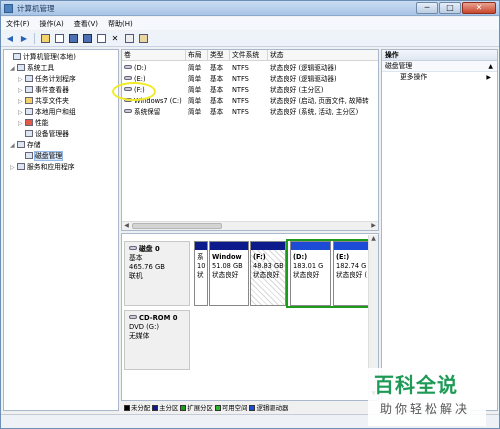 This screenshot has height=429, width=500. I want to click on table-row: Windows7 (C:) 简单 基本 NTFS 状态良好 (启动, 页面文件, 故障转, so click(250, 101).